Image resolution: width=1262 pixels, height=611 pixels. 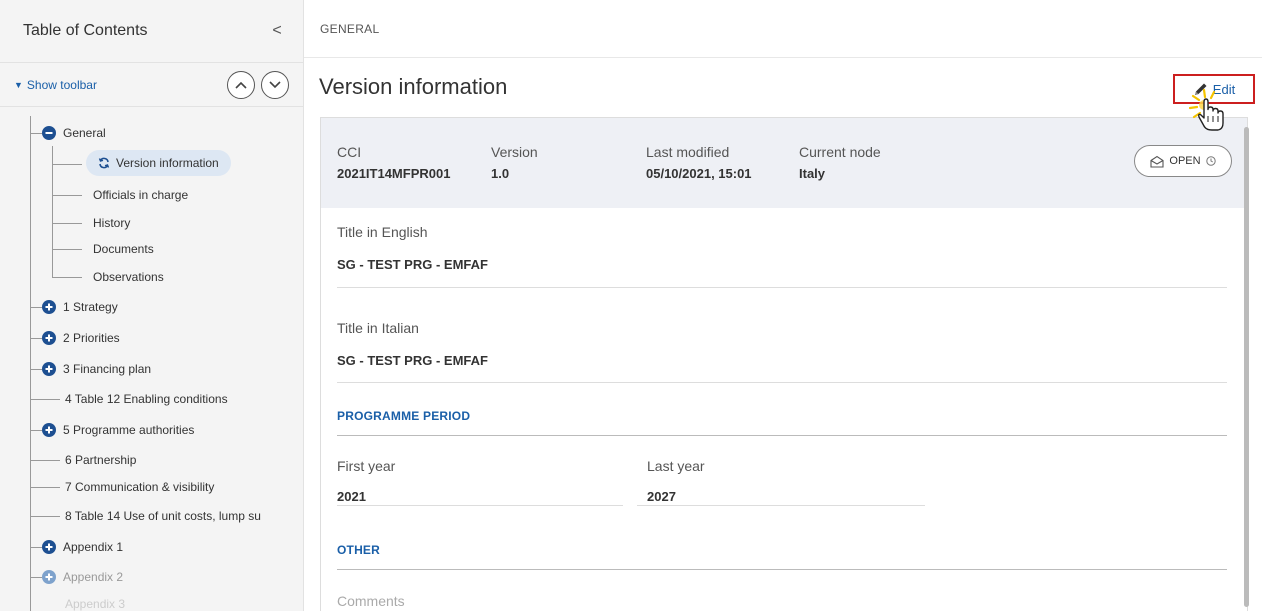 I want to click on sidebar-title: Table of Contents, so click(x=85, y=30).